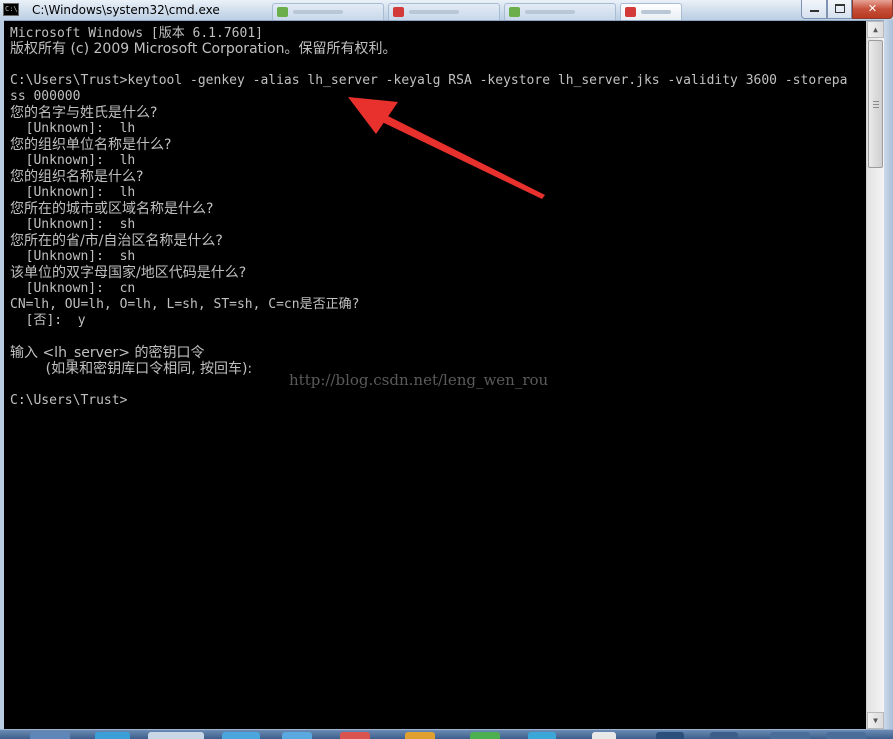 The image size is (893, 739). I want to click on prompt-question: 您的名字与姓氏是什么?, so click(84, 113).